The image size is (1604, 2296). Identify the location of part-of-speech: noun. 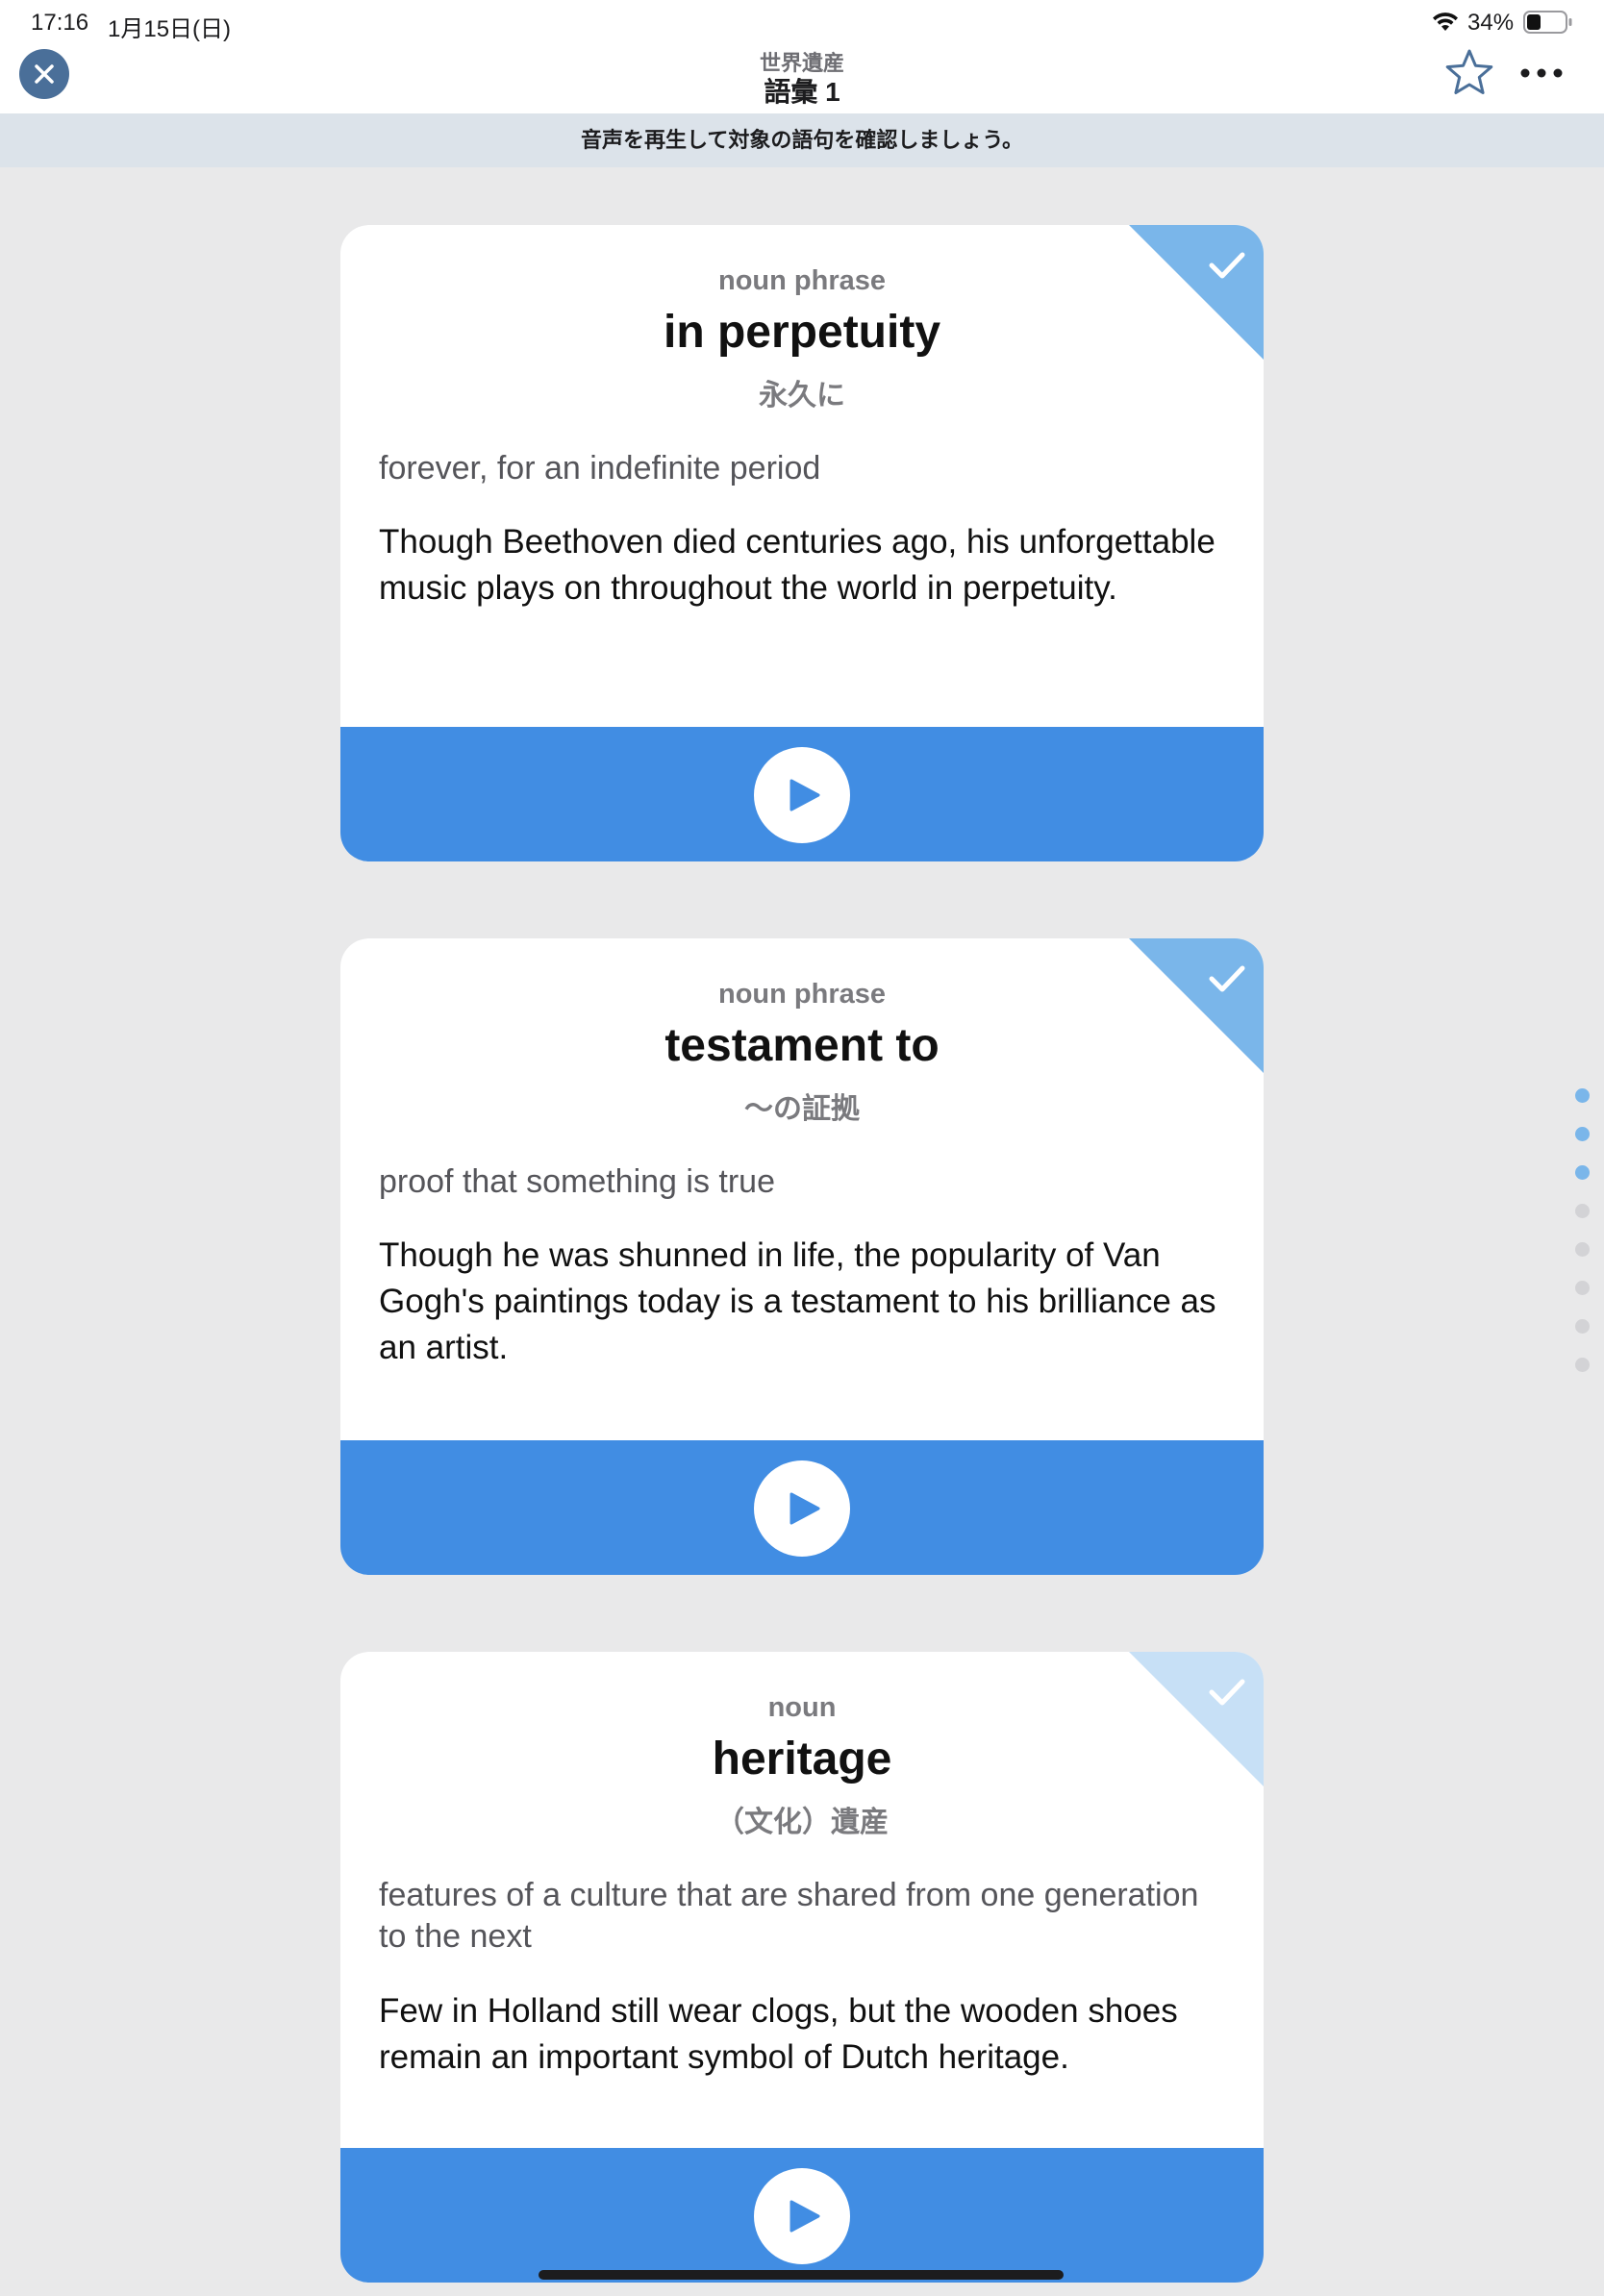
(802, 1707).